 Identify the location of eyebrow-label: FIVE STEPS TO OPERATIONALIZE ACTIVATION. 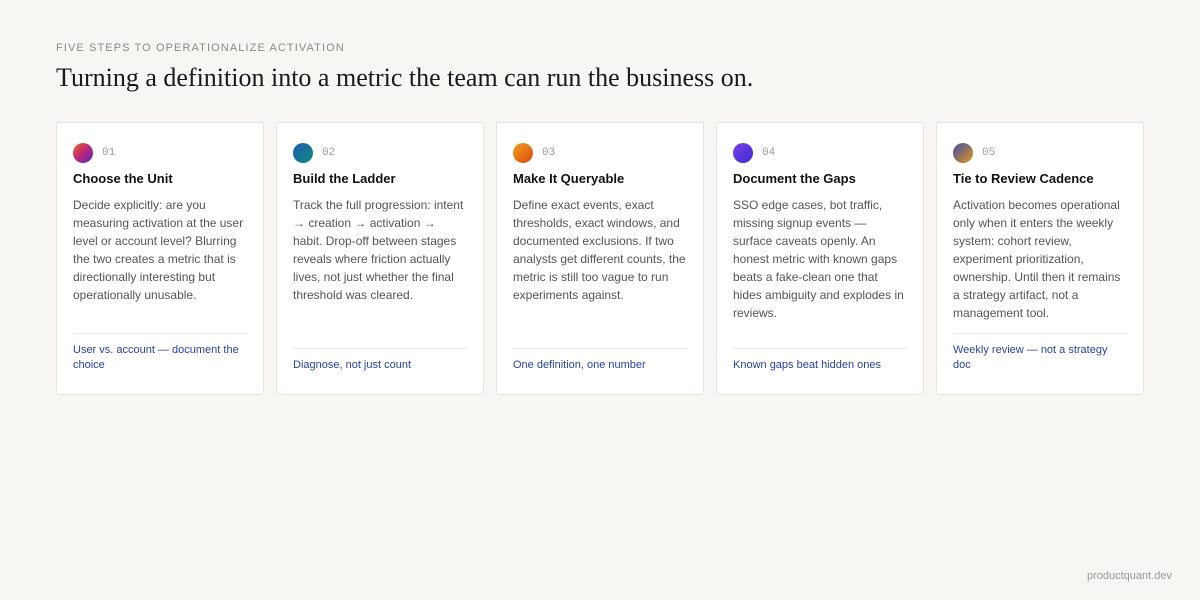
(200, 48).